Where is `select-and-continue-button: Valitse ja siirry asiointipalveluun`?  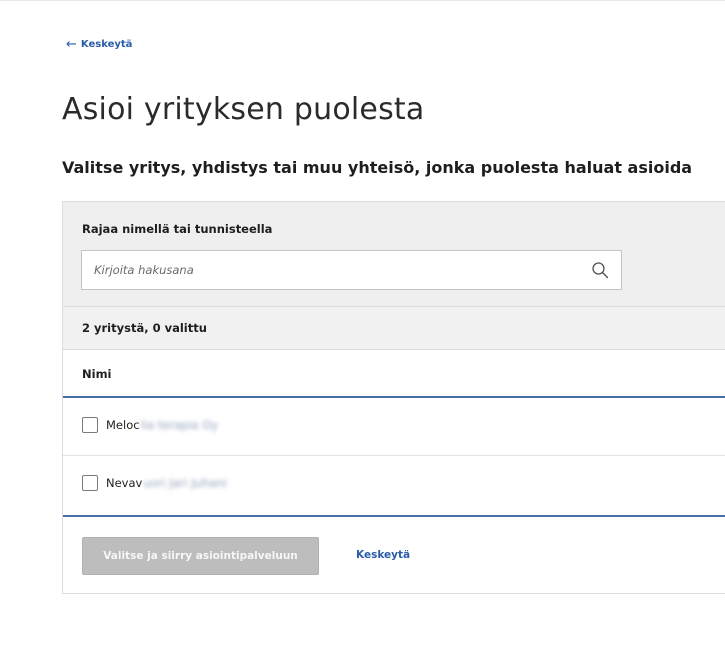 select-and-continue-button: Valitse ja siirry asiointipalveluun is located at coordinates (200, 556).